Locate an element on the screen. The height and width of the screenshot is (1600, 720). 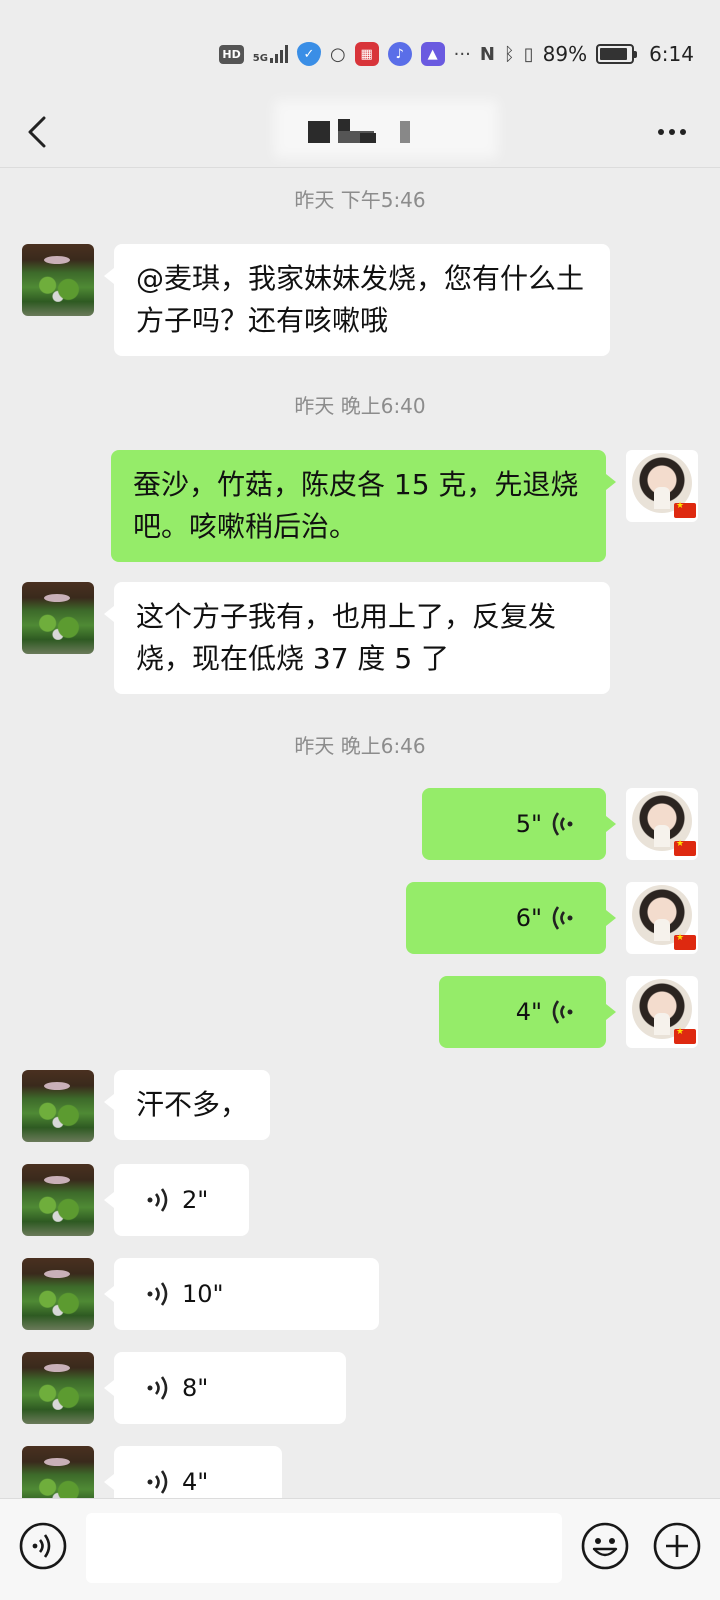
app-icon: ▦ is located at coordinates (366, 54).